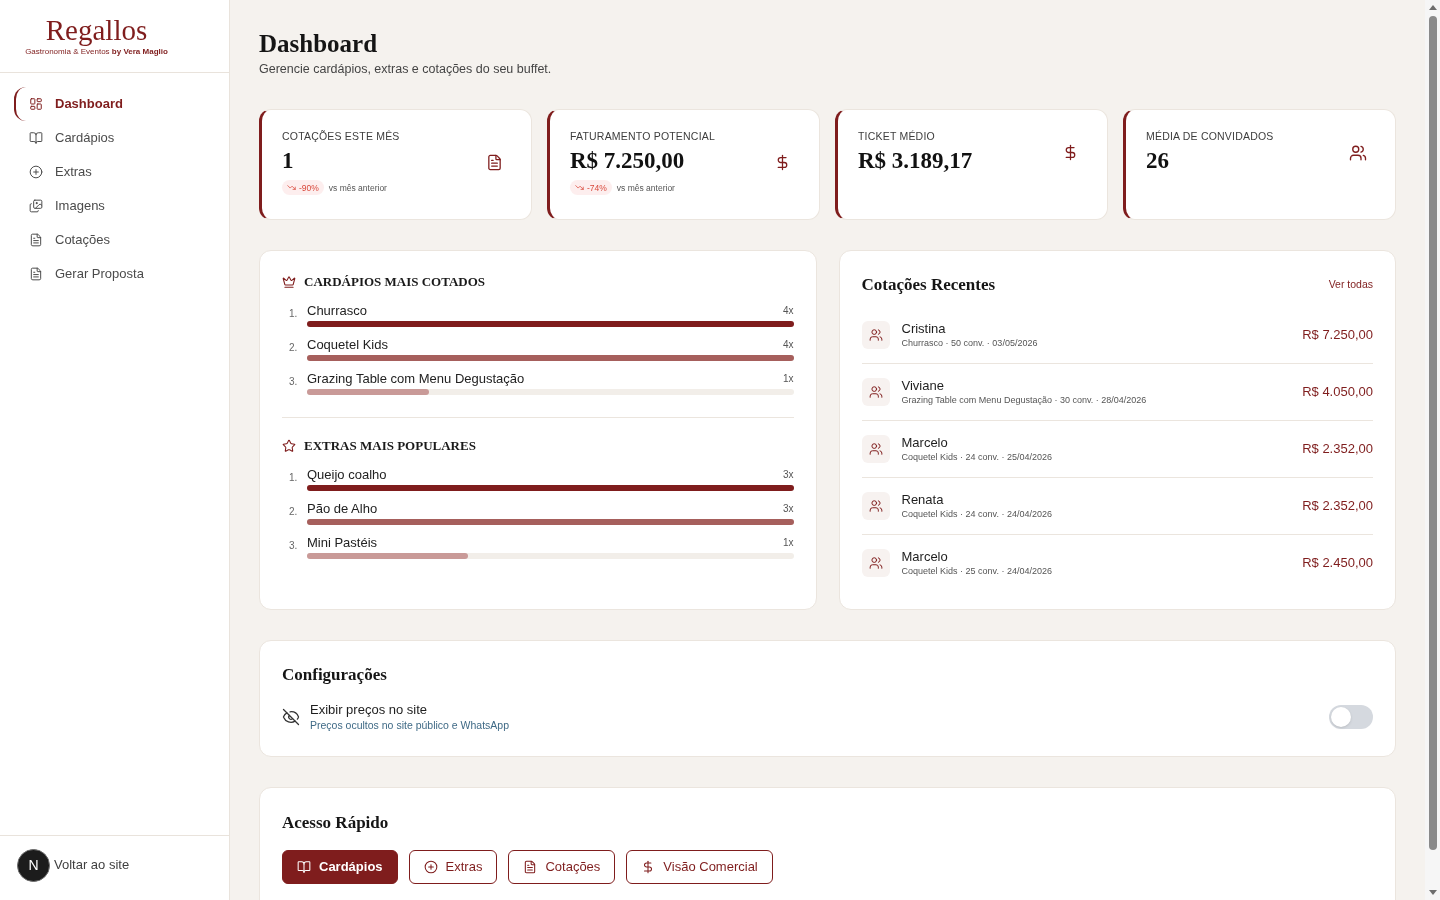 The height and width of the screenshot is (900, 1440). Describe the element at coordinates (976, 514) in the screenshot. I see `quote-details: Coquetel Kids · 24 conv. · 24/04/2026` at that location.